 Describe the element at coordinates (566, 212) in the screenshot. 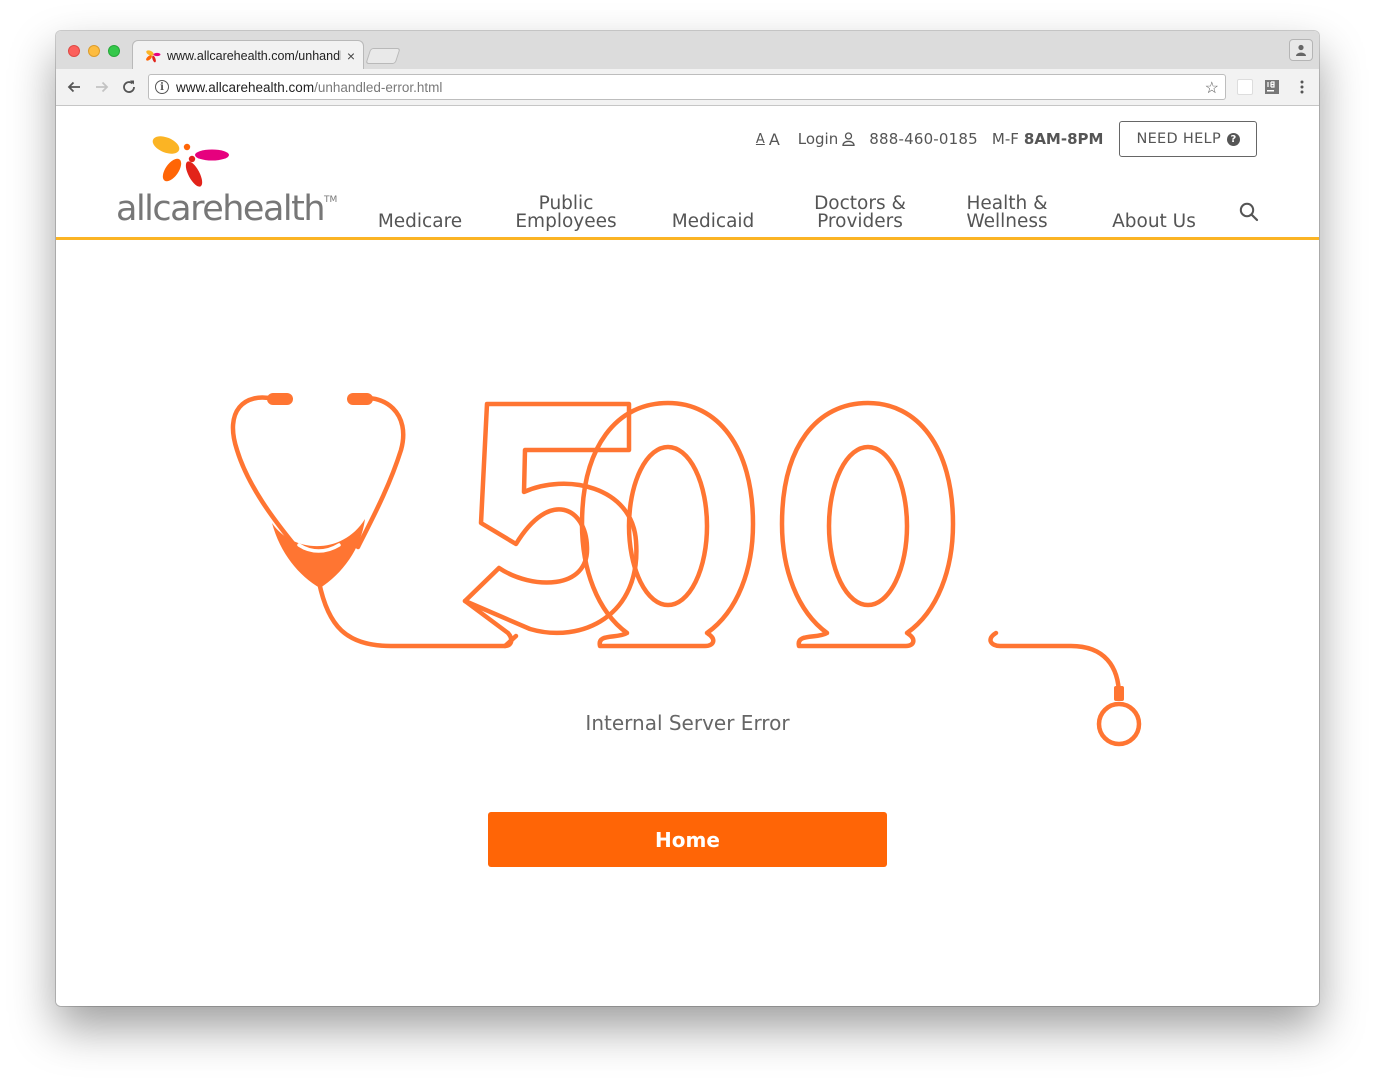

I see `nav-item-public-employees: Public Employees` at that location.